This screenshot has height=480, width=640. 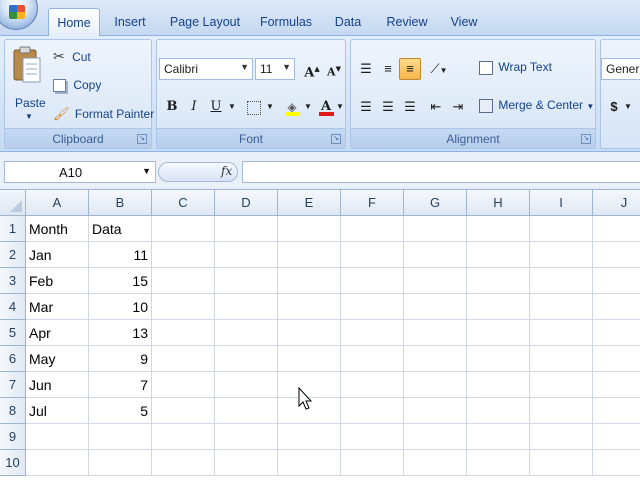 What do you see at coordinates (57, 359) in the screenshot?
I see `cell-a6: May` at bounding box center [57, 359].